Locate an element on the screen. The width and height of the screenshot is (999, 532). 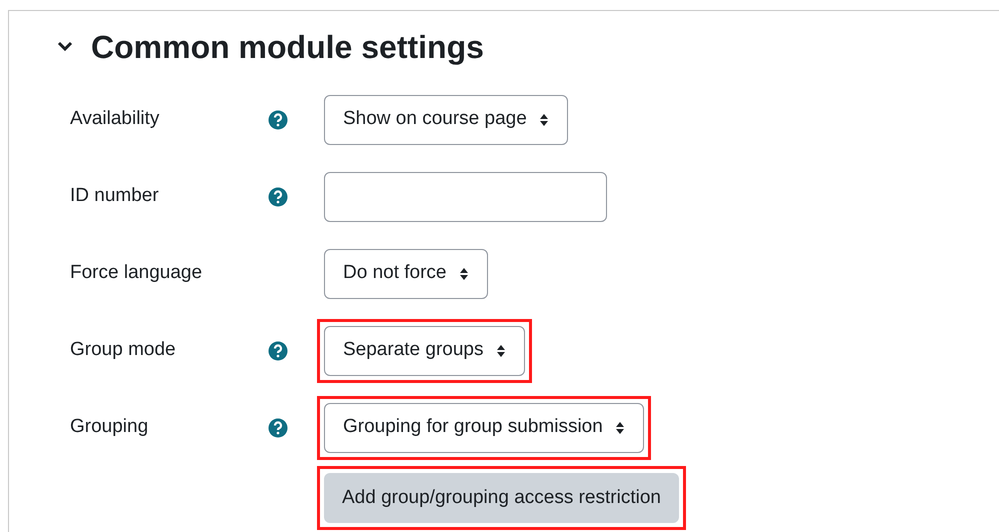
dropdown-select: Show on course page is located at coordinates (446, 119).